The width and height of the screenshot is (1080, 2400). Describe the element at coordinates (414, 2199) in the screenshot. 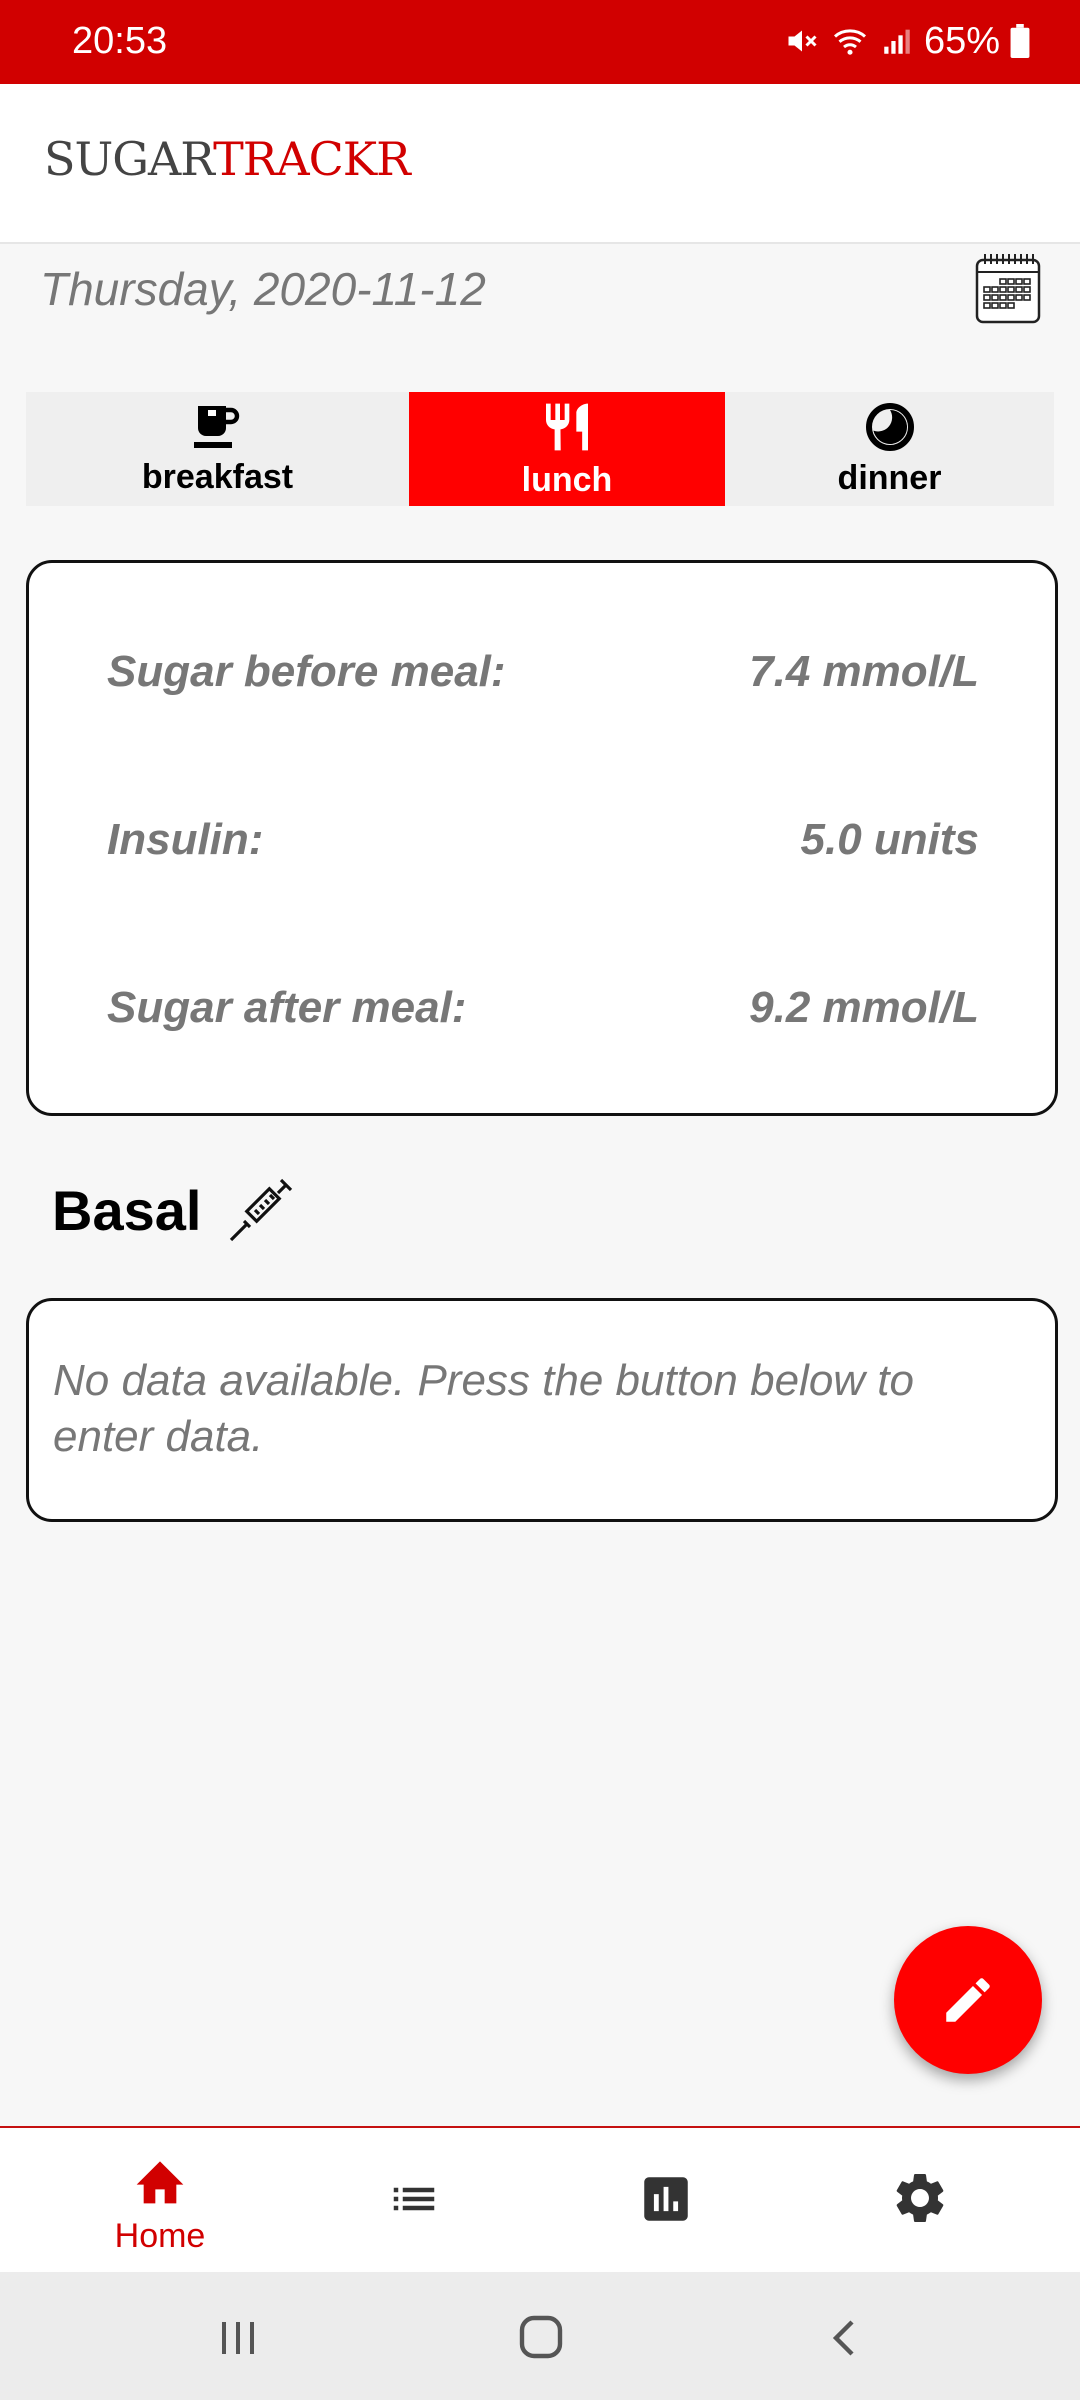

I see `list-icon` at that location.